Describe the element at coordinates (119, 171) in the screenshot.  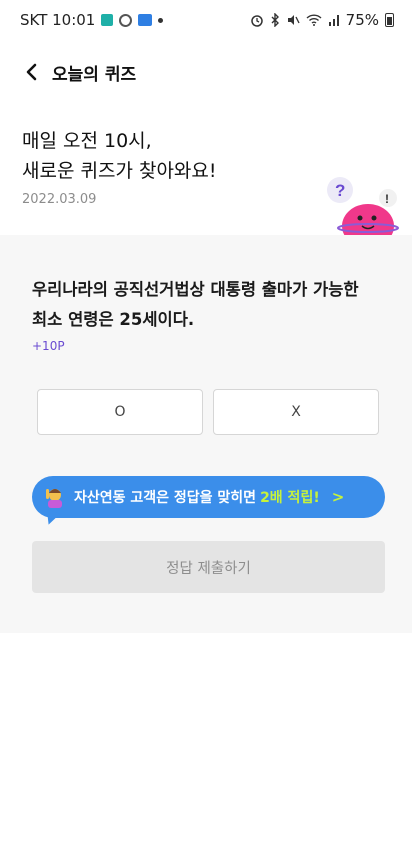
I see `intro-line-2: 새로운 퀴즈가 찾아와요!` at that location.